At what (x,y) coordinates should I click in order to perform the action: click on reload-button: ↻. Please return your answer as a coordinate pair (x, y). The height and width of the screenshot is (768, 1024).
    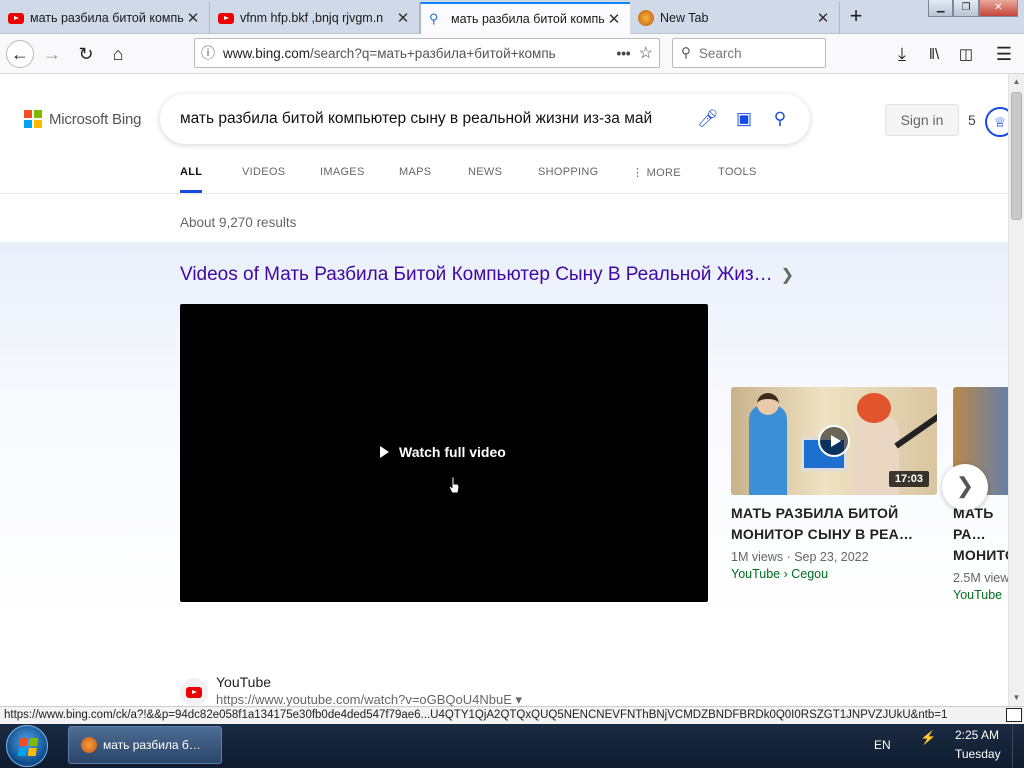
    Looking at the image, I should click on (86, 54).